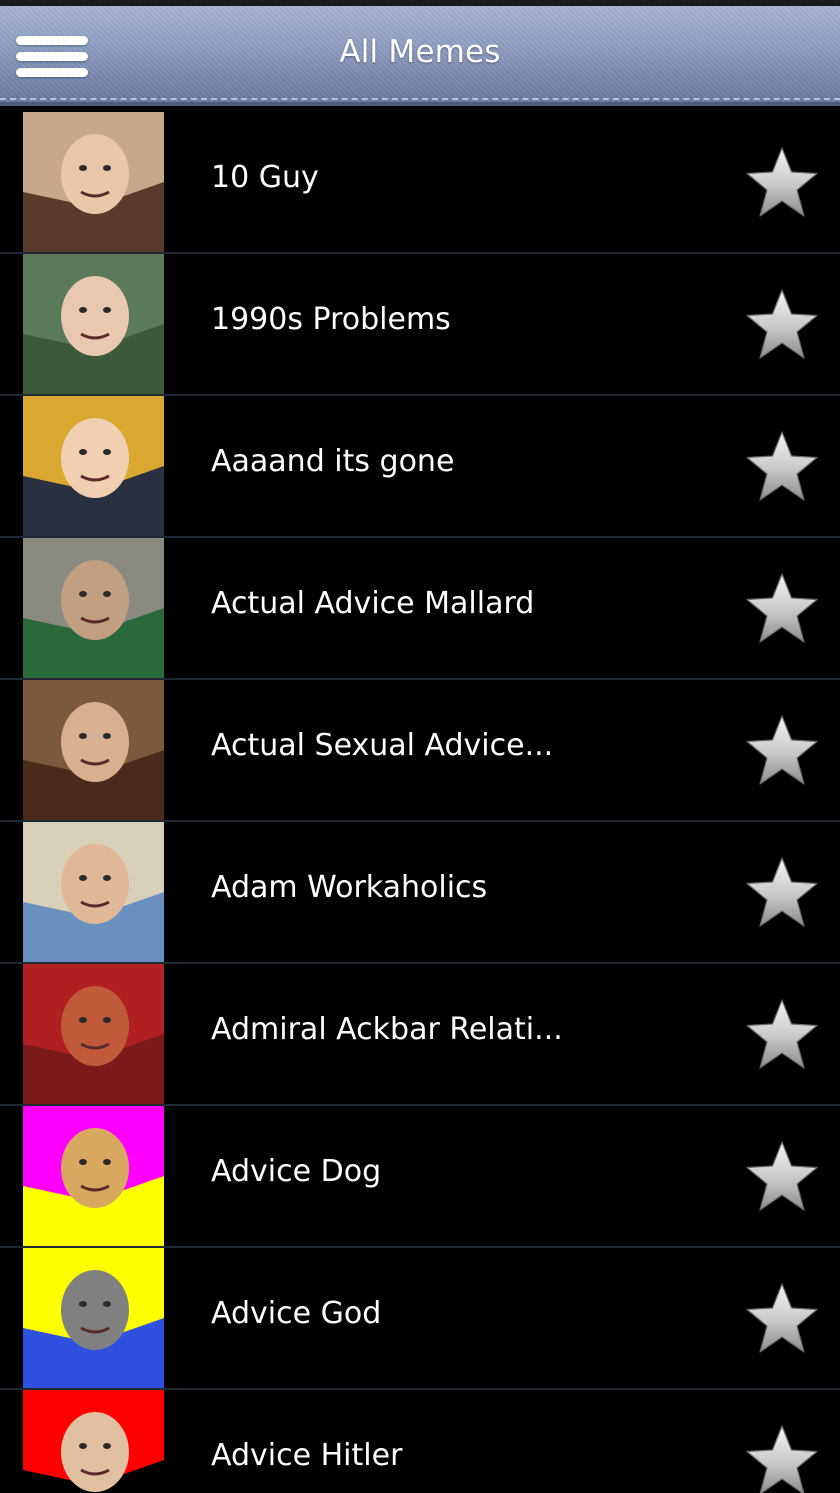 Image resolution: width=840 pixels, height=1493 pixels. I want to click on header-stitch-divider, so click(420, 99).